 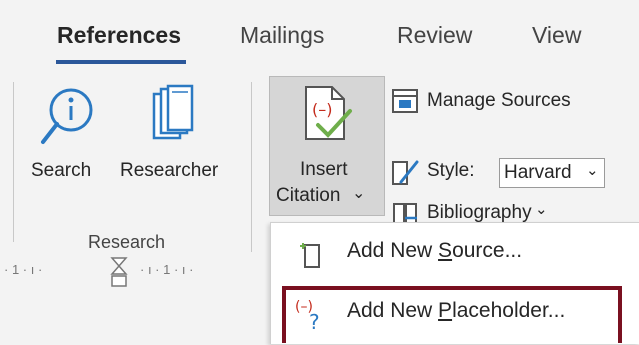 I want to click on active-tab-indicator, so click(x=121, y=62).